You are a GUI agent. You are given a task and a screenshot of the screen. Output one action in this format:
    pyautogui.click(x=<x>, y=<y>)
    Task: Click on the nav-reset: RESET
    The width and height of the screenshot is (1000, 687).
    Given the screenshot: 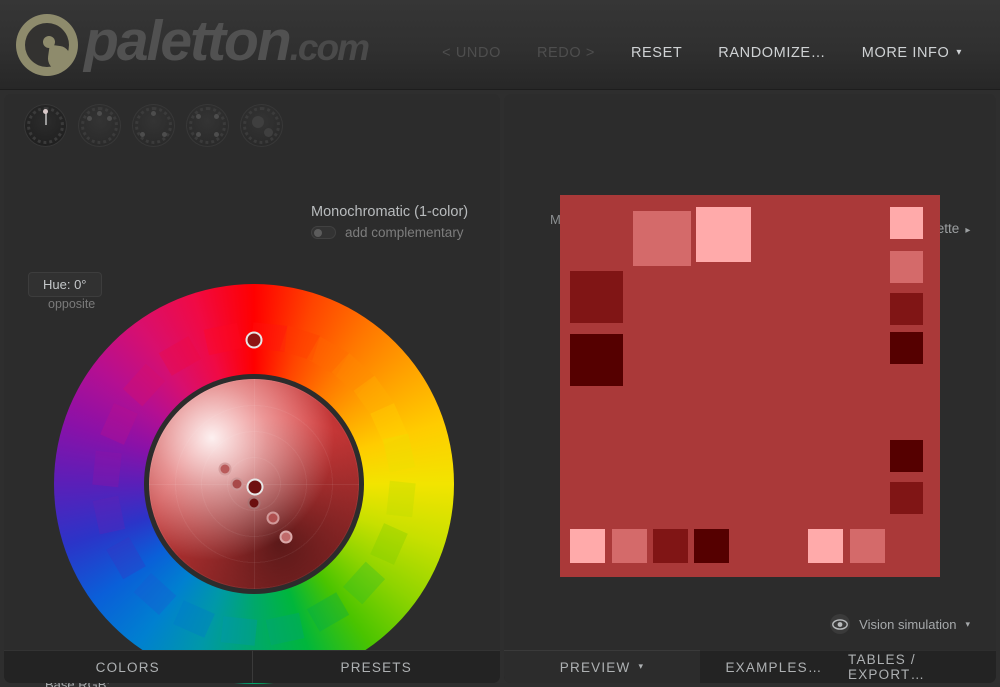 What is the action you would take?
    pyautogui.click(x=656, y=53)
    